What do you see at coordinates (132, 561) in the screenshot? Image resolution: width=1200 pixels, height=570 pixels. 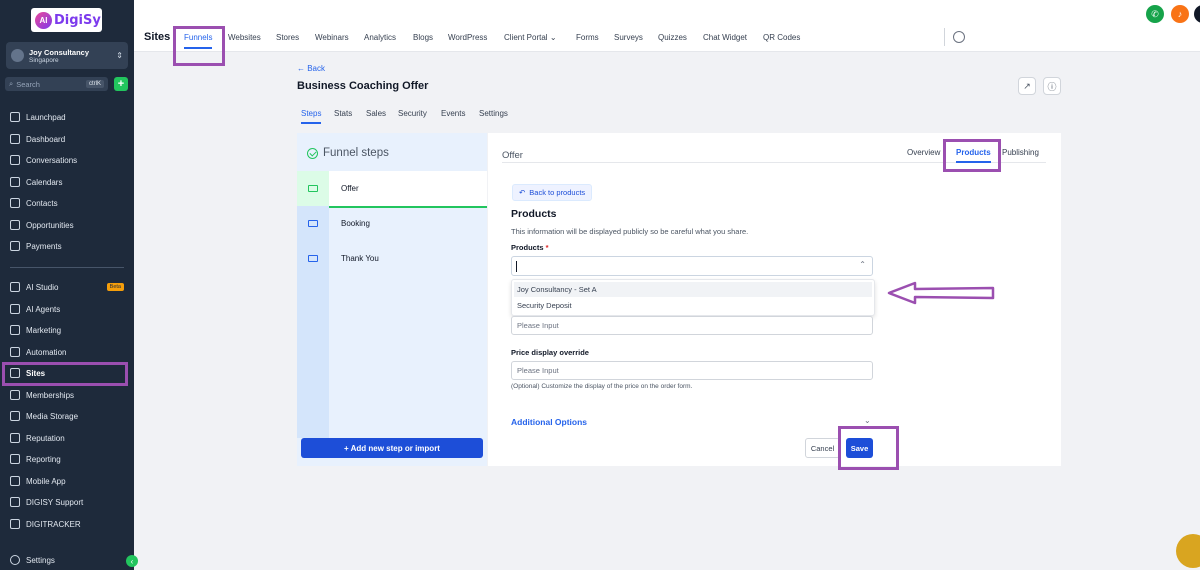 I see `collapse-sidebar-button: ‹` at bounding box center [132, 561].